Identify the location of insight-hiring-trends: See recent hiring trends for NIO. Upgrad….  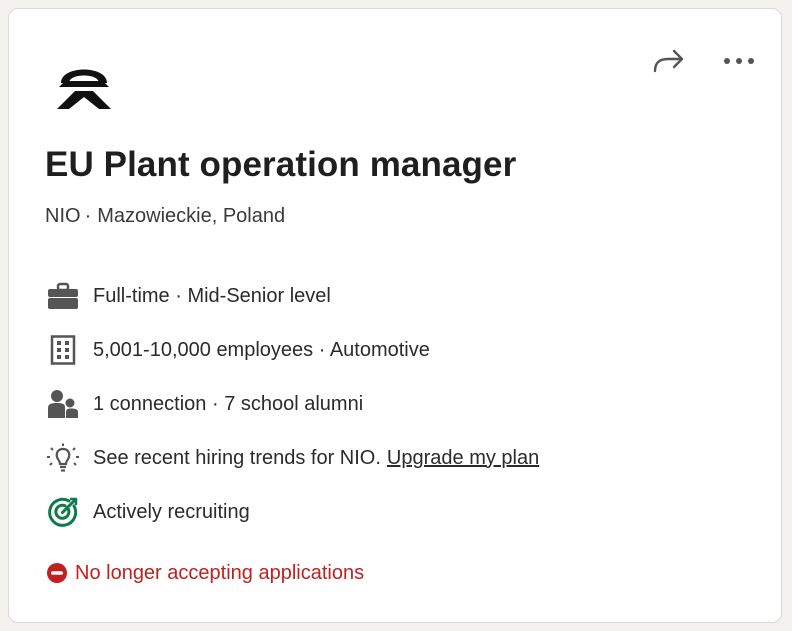
(292, 458).